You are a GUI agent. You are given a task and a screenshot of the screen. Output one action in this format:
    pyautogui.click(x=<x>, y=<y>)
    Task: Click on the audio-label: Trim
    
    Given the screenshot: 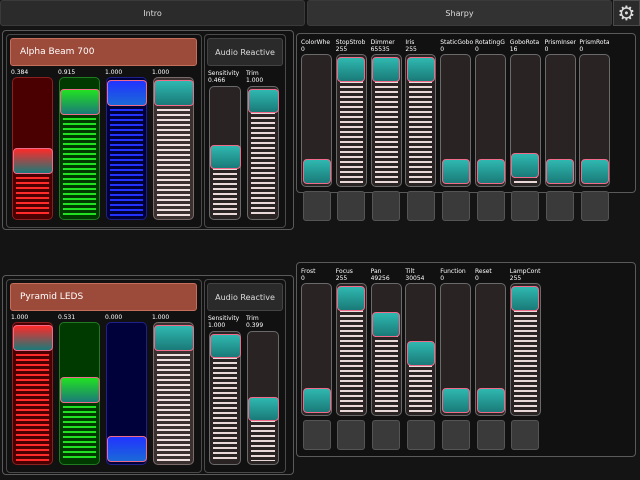 What is the action you would take?
    pyautogui.click(x=252, y=73)
    